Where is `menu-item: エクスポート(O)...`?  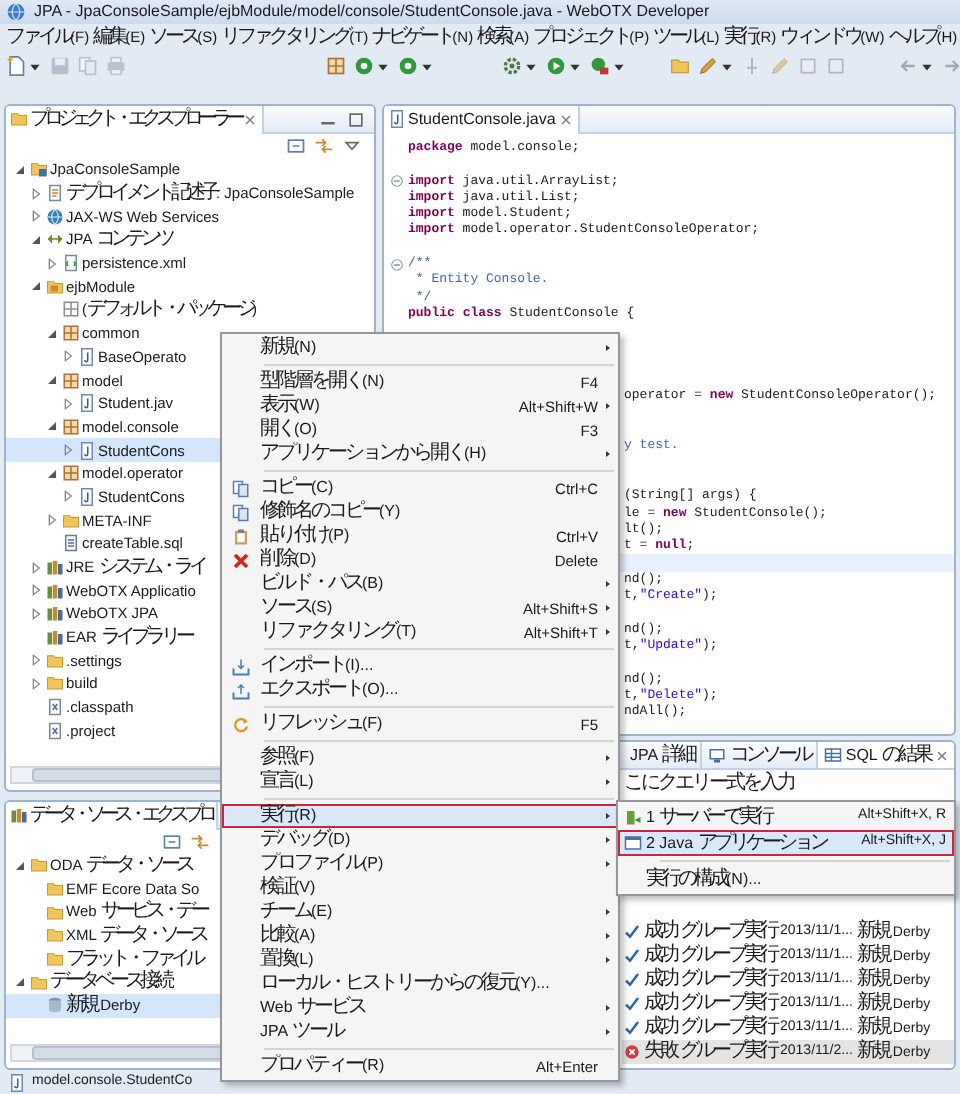
menu-item: エクスポート(O)... is located at coordinates (420, 690).